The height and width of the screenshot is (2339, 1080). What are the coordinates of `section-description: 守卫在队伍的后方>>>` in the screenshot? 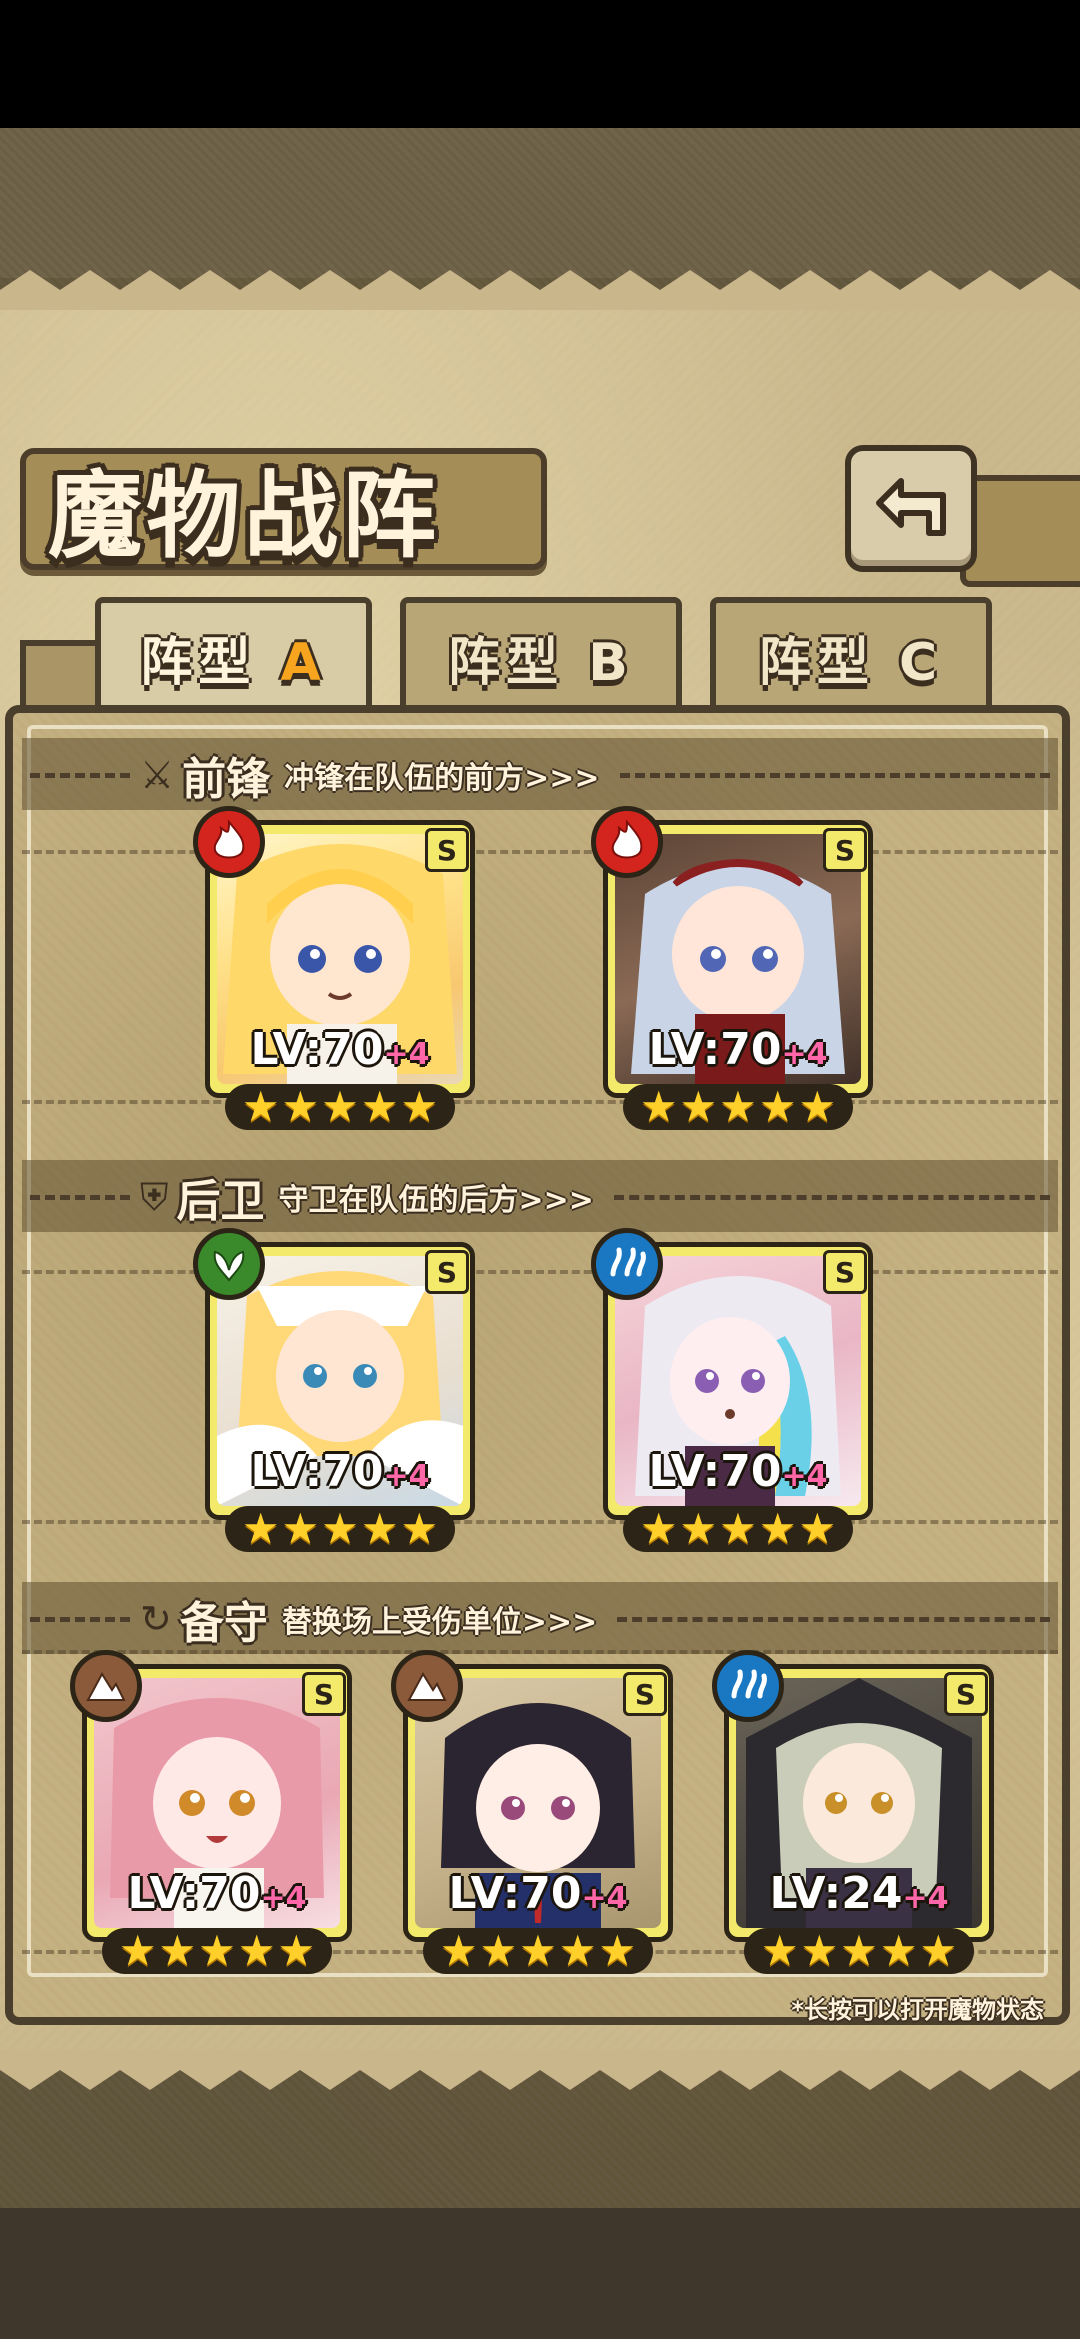 It's located at (436, 1200).